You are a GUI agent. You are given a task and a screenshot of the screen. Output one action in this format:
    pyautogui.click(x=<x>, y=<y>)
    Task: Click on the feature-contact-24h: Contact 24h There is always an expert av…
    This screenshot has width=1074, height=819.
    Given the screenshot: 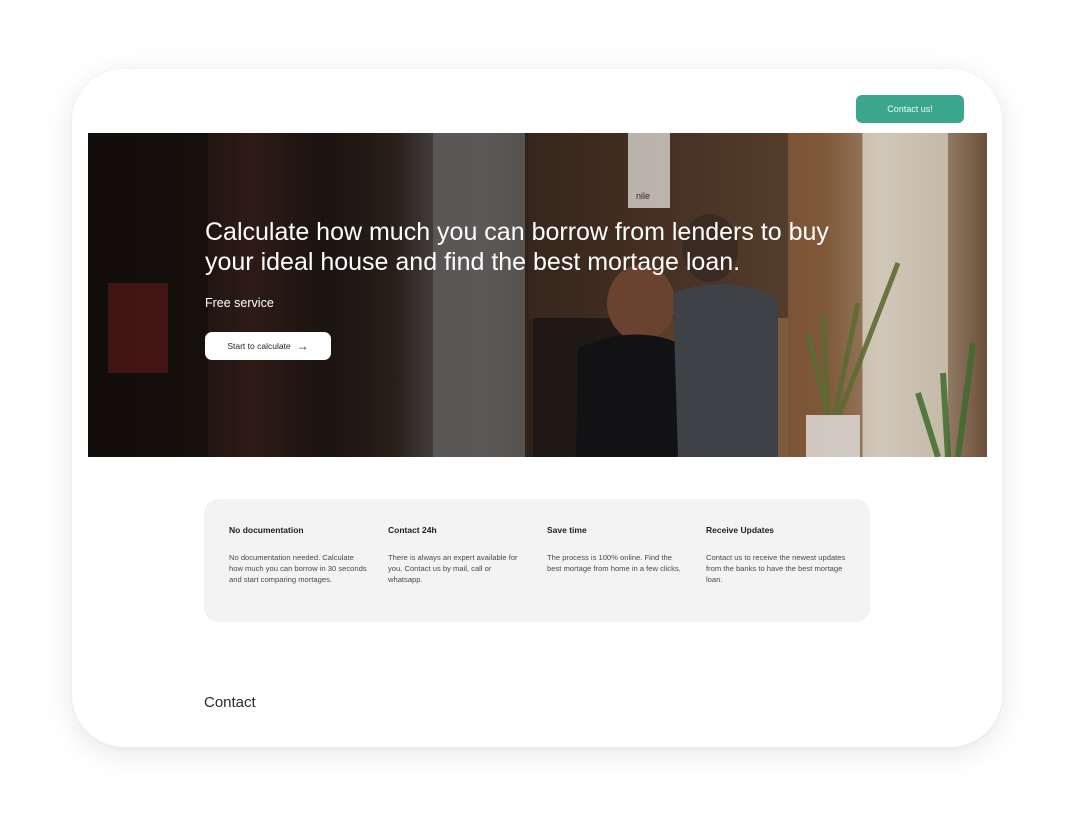 What is the action you would take?
    pyautogui.click(x=458, y=555)
    